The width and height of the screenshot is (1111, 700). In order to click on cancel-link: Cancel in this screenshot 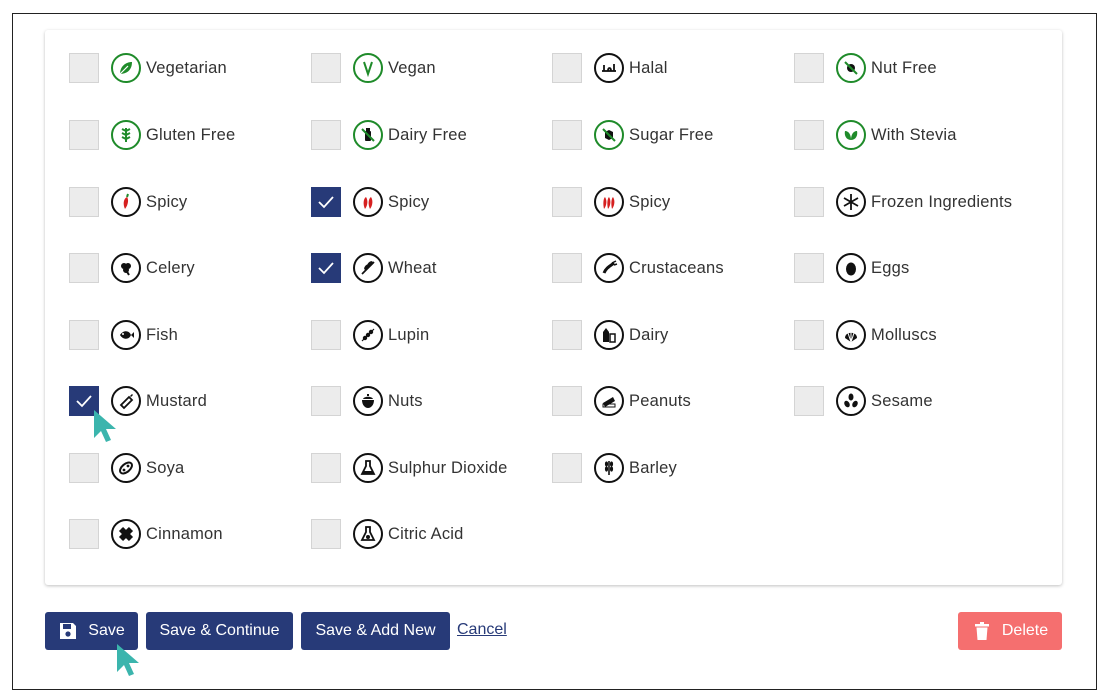, I will do `click(482, 630)`.